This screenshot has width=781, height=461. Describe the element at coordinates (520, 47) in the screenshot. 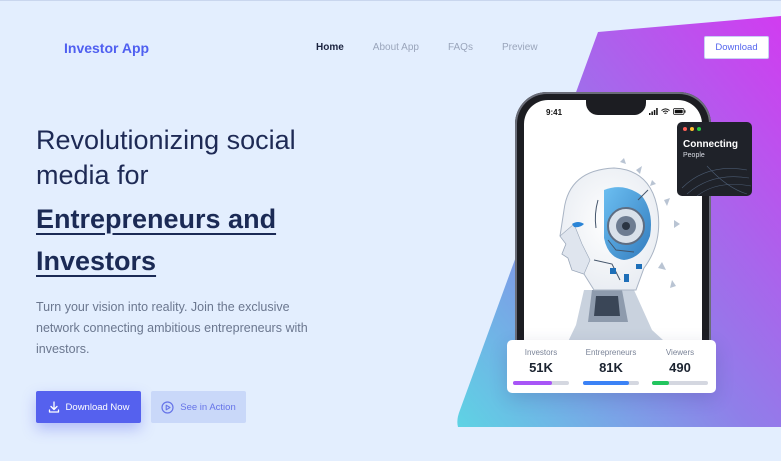

I see `nav-preview: Preview` at that location.